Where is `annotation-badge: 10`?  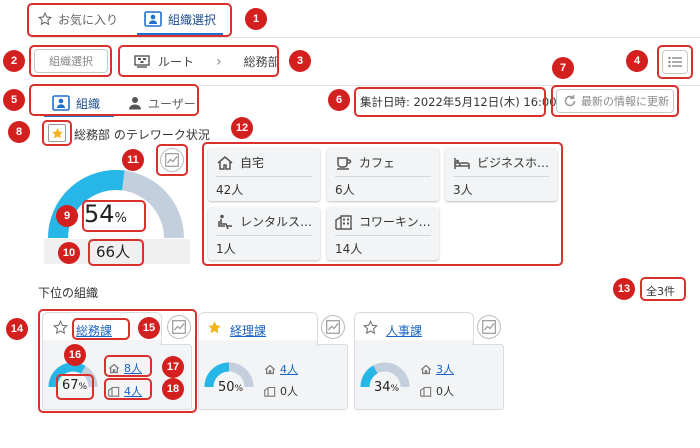 annotation-badge: 10 is located at coordinates (69, 253).